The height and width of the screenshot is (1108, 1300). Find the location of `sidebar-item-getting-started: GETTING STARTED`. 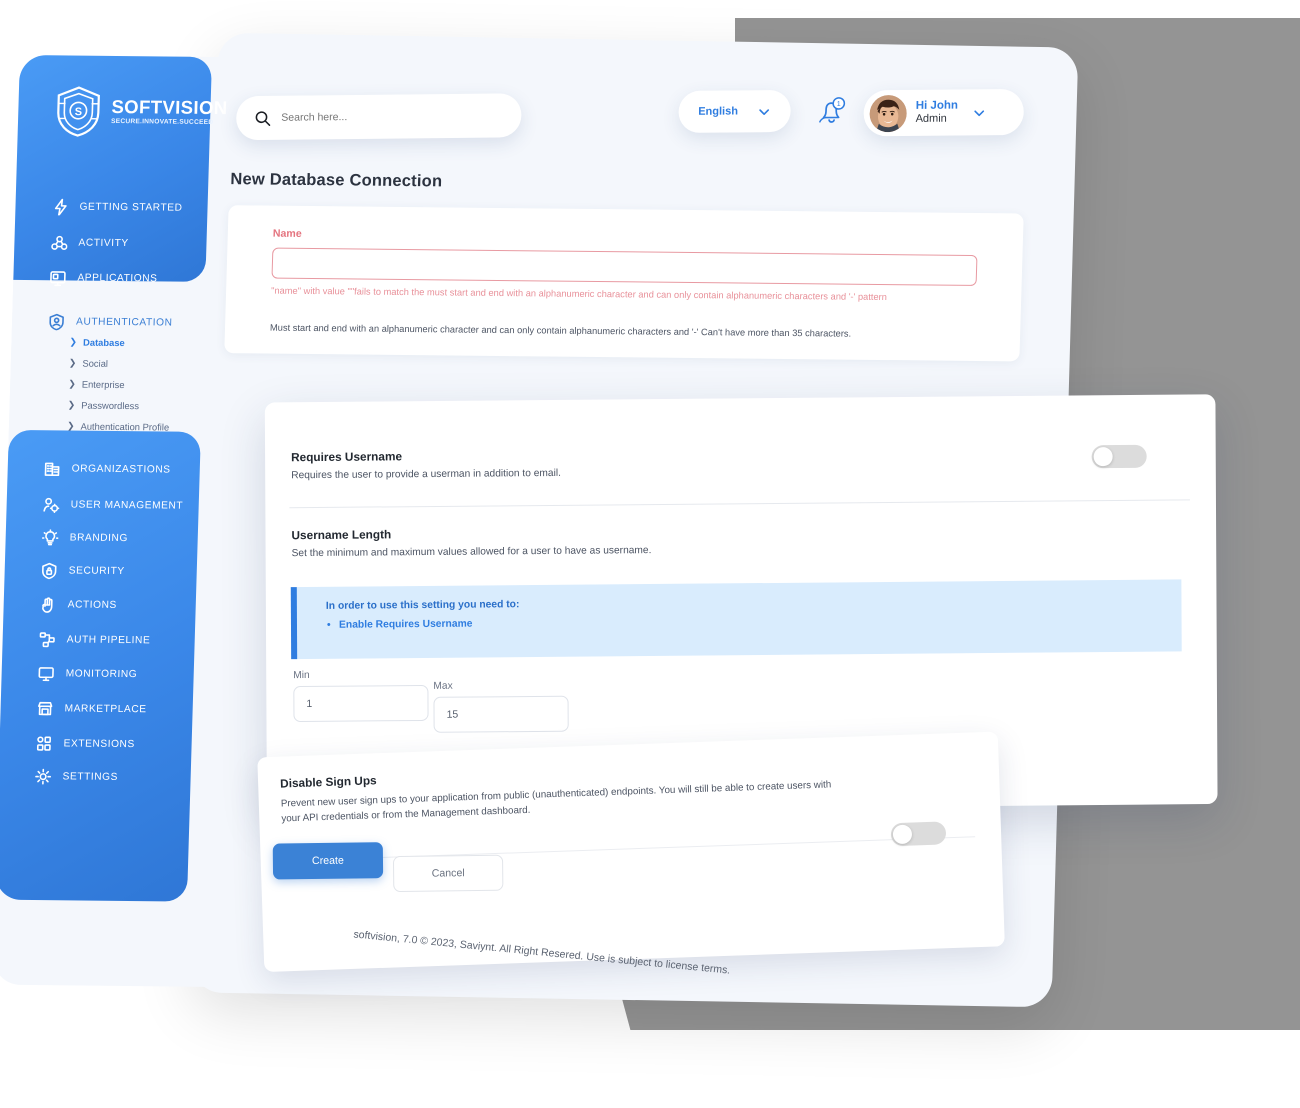

sidebar-item-getting-started: GETTING STARTED is located at coordinates (131, 207).